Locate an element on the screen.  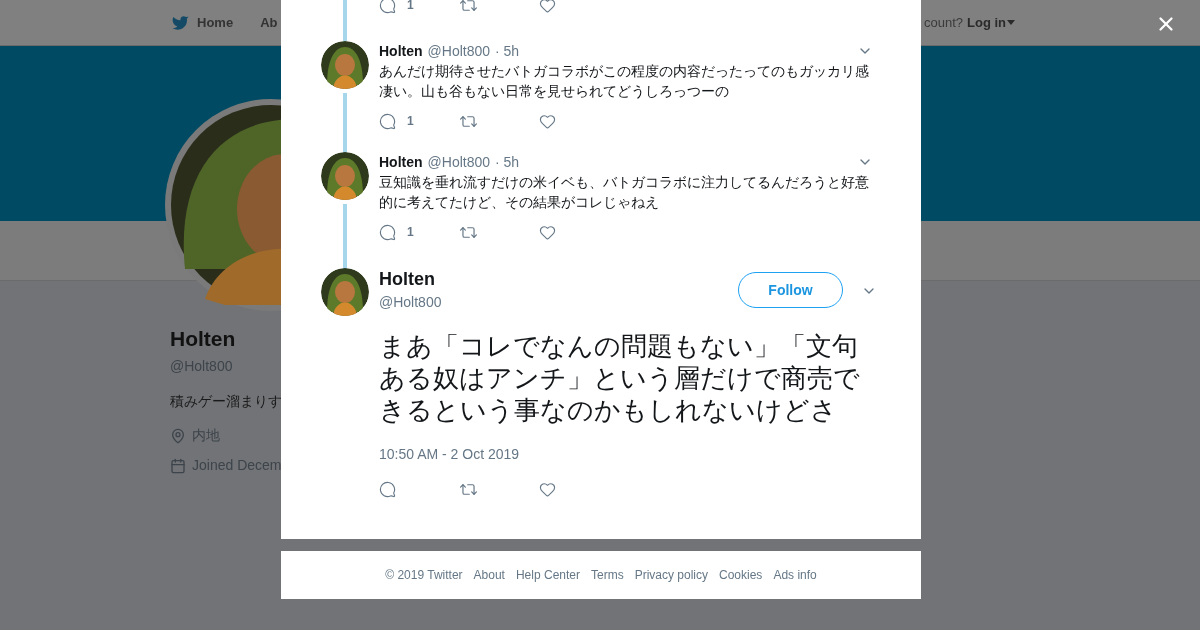
footer-link: Help Center is located at coordinates (547, 575).